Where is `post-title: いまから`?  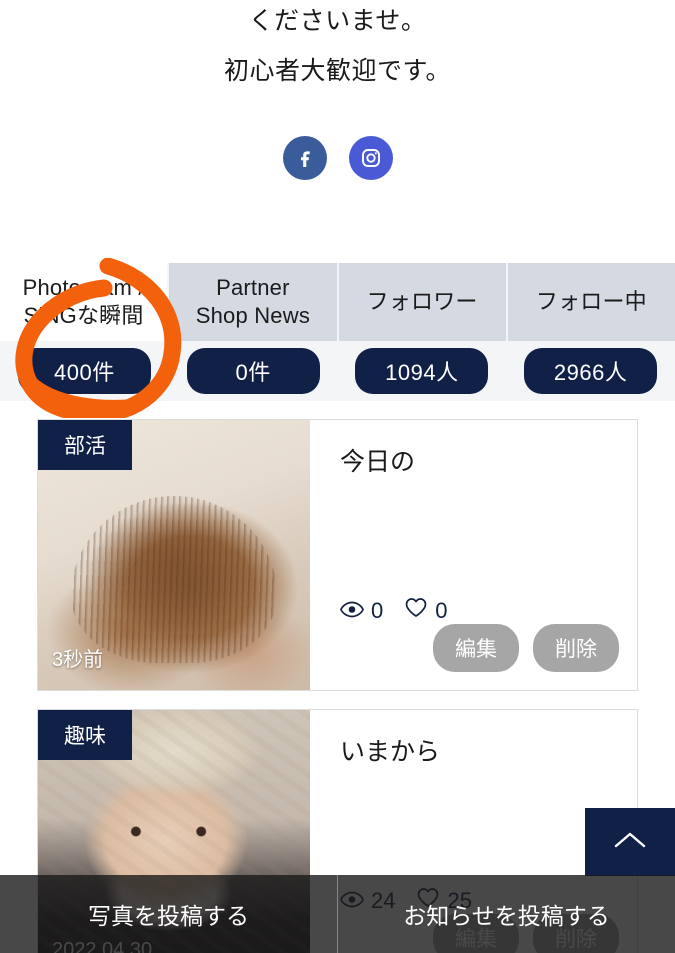 post-title: いまから is located at coordinates (390, 752).